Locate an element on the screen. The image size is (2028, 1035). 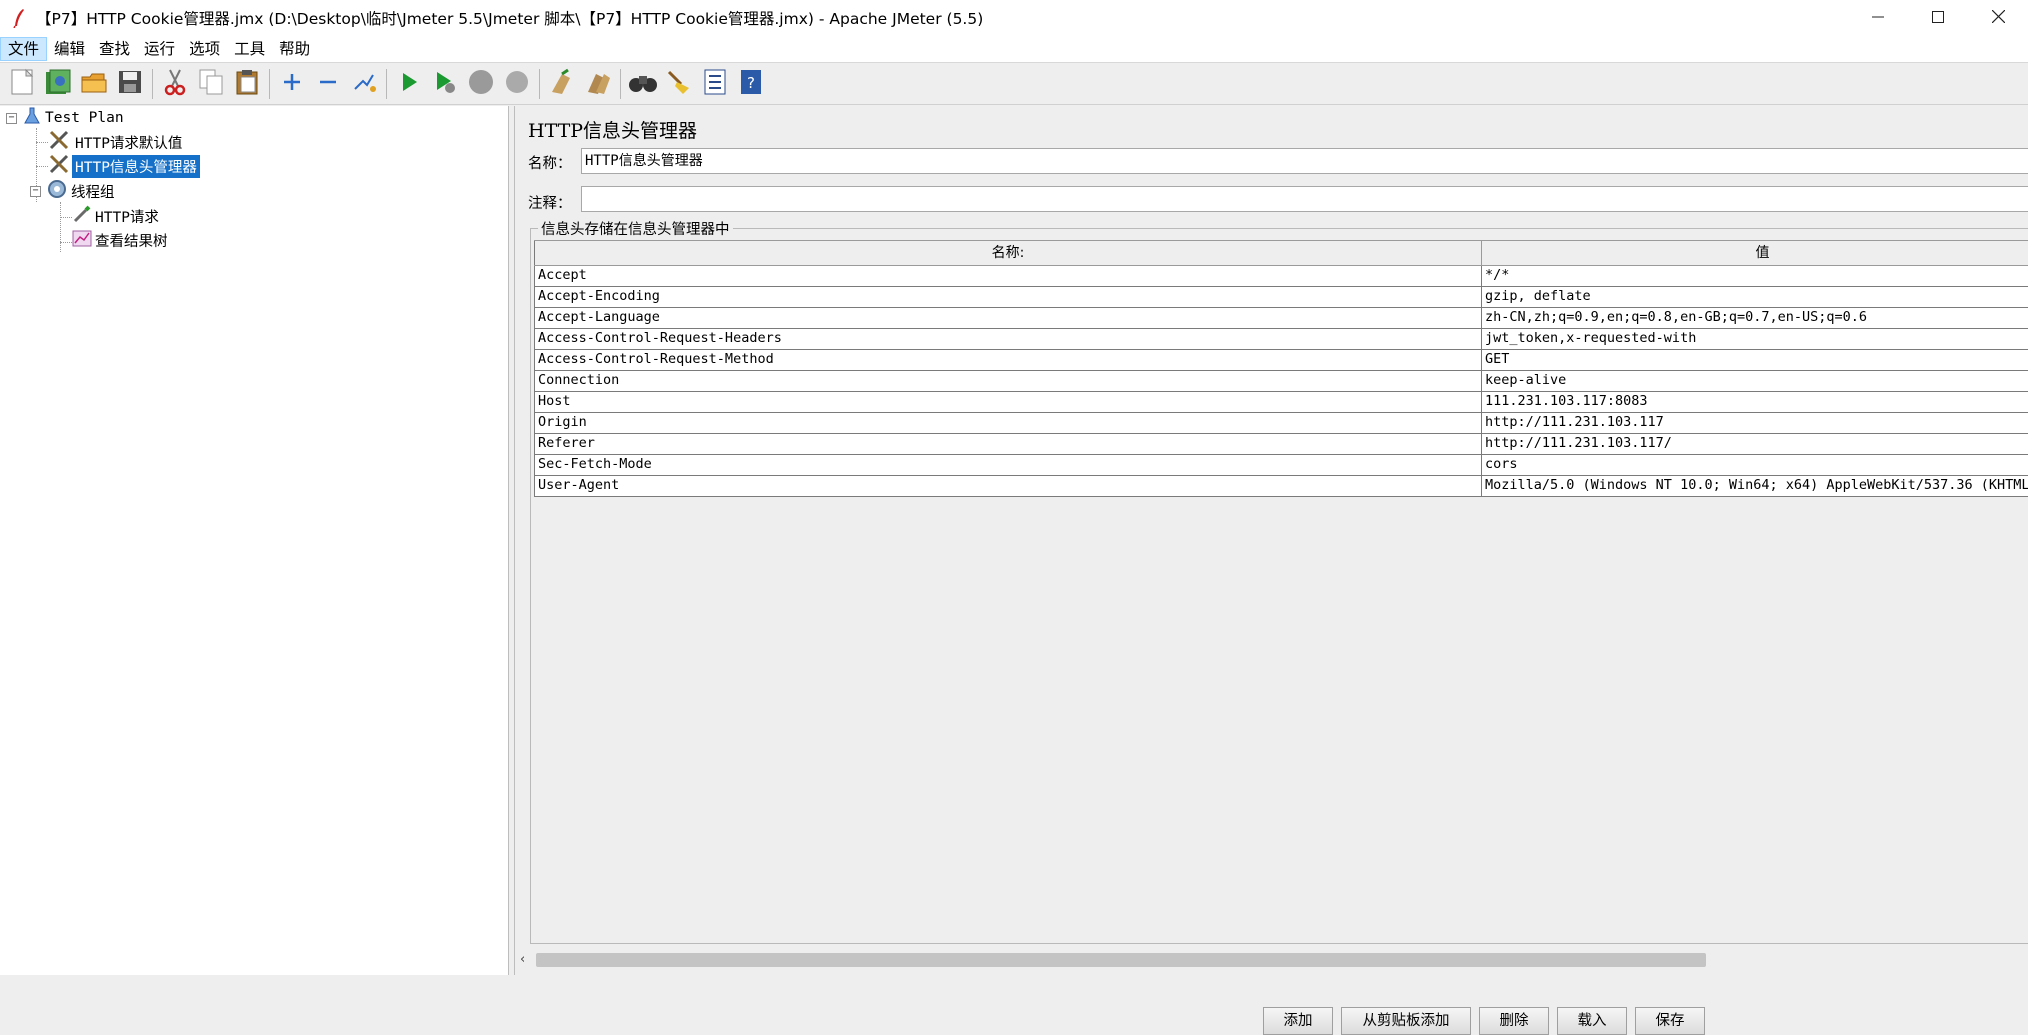
menu-edit: 编辑 is located at coordinates (69, 49).